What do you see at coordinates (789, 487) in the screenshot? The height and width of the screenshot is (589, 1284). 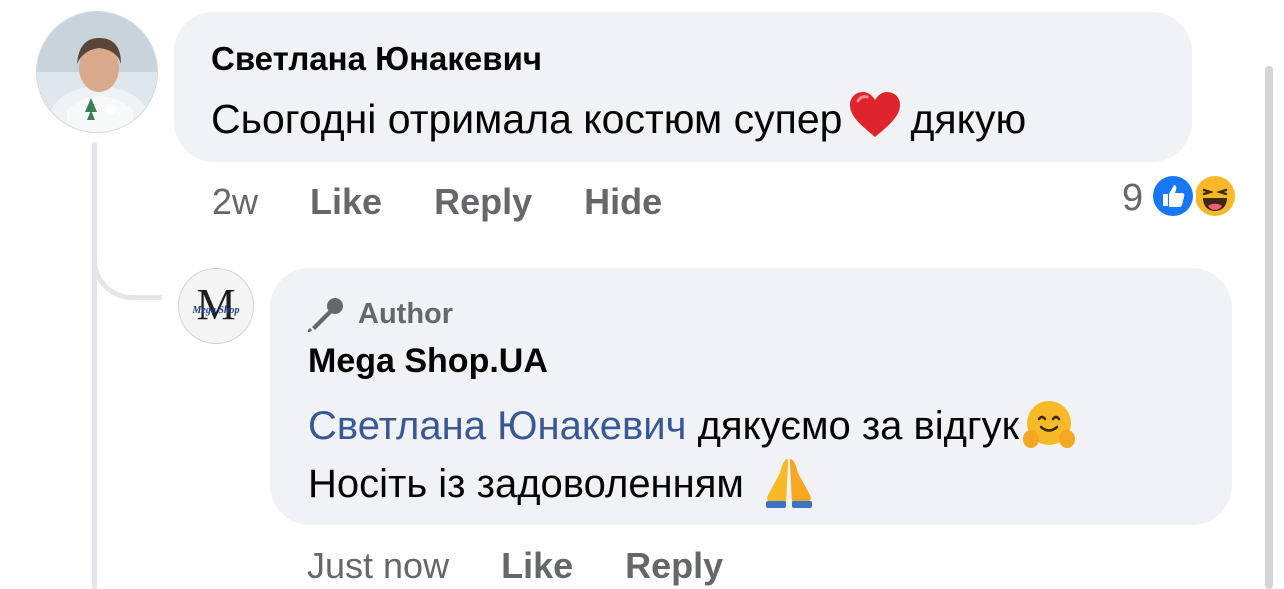 I see `folded-hands-icon` at bounding box center [789, 487].